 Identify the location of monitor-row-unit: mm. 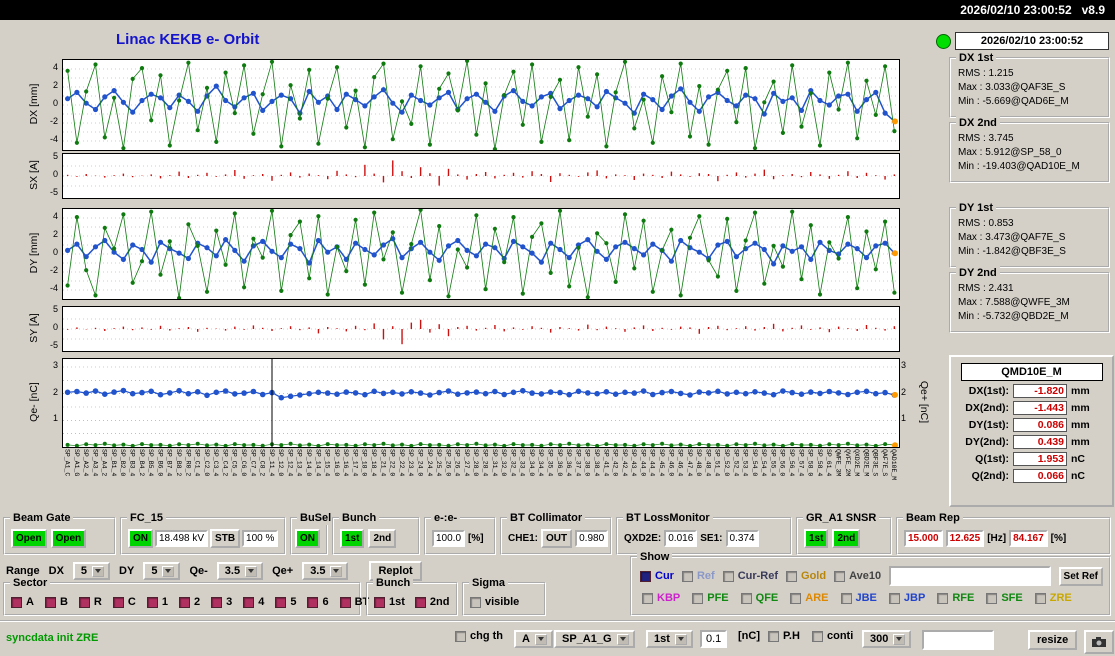
(1080, 408).